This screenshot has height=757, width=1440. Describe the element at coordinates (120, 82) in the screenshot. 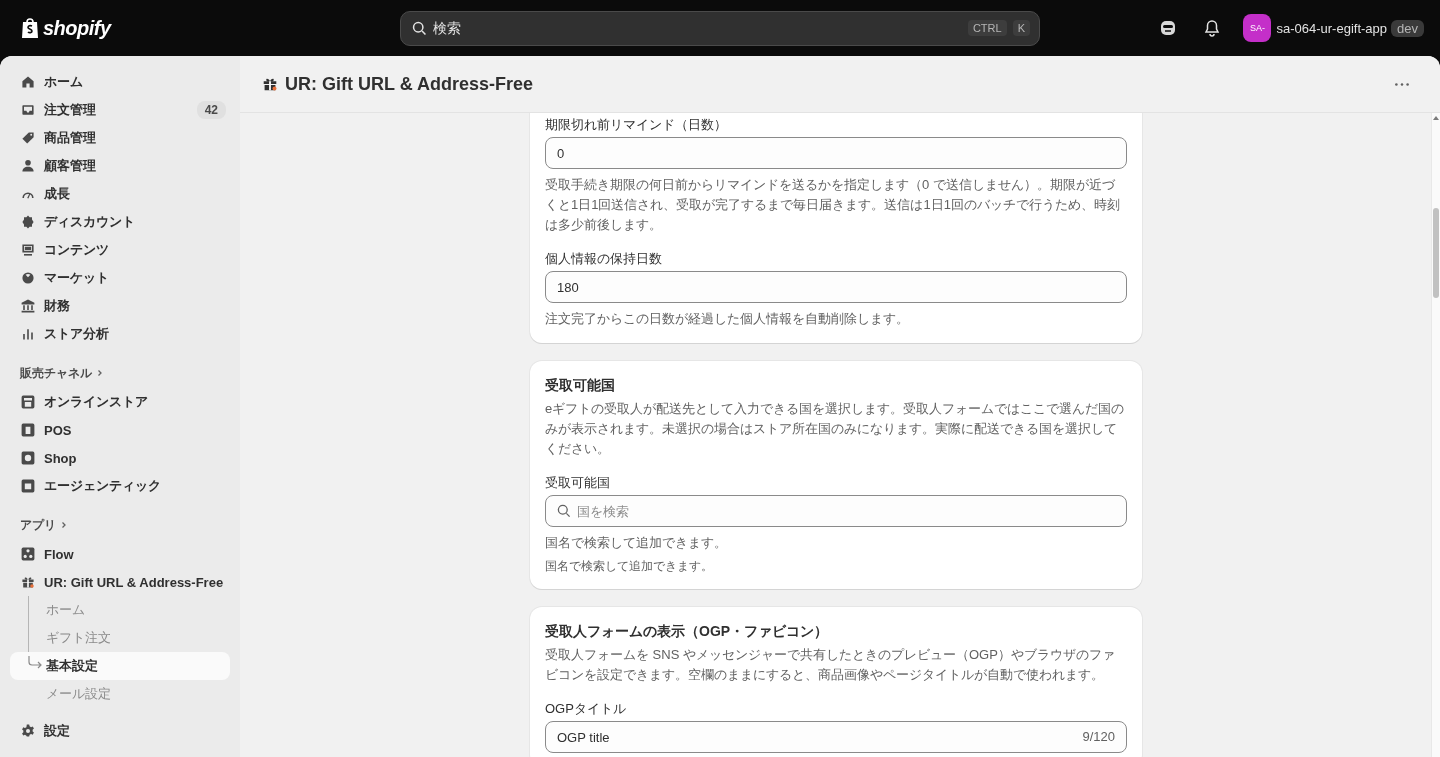

I see `sidebar-item: ホーム` at that location.